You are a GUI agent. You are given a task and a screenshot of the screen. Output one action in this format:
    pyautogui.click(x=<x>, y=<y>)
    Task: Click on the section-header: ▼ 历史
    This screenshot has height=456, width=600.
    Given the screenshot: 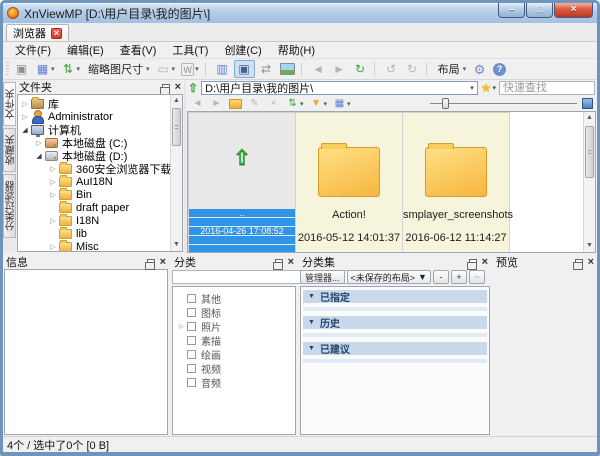 What is the action you would take?
    pyautogui.click(x=395, y=323)
    